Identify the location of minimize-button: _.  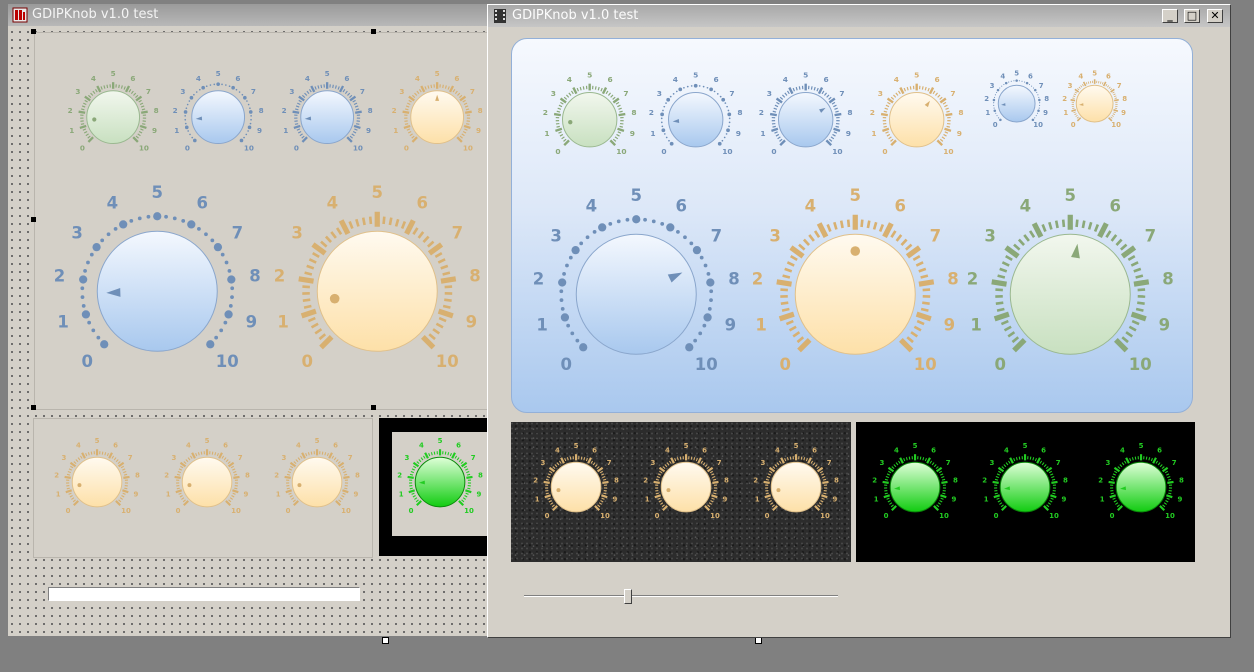
(1170, 16).